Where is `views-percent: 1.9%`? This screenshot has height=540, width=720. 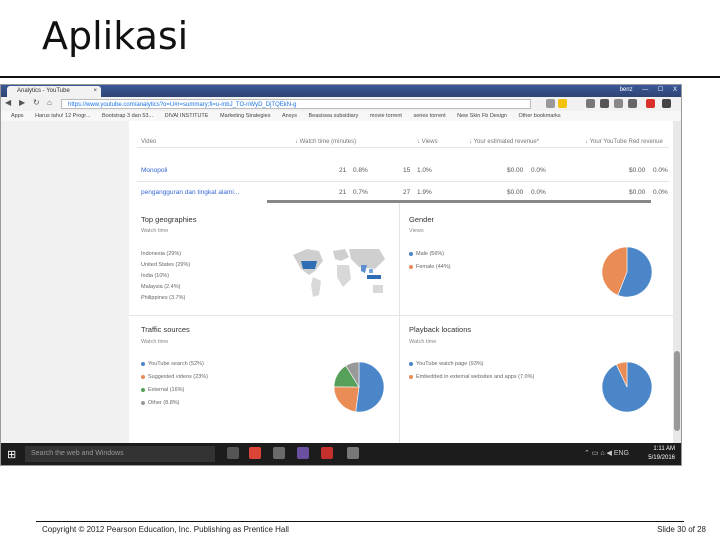 views-percent: 1.9% is located at coordinates (424, 192).